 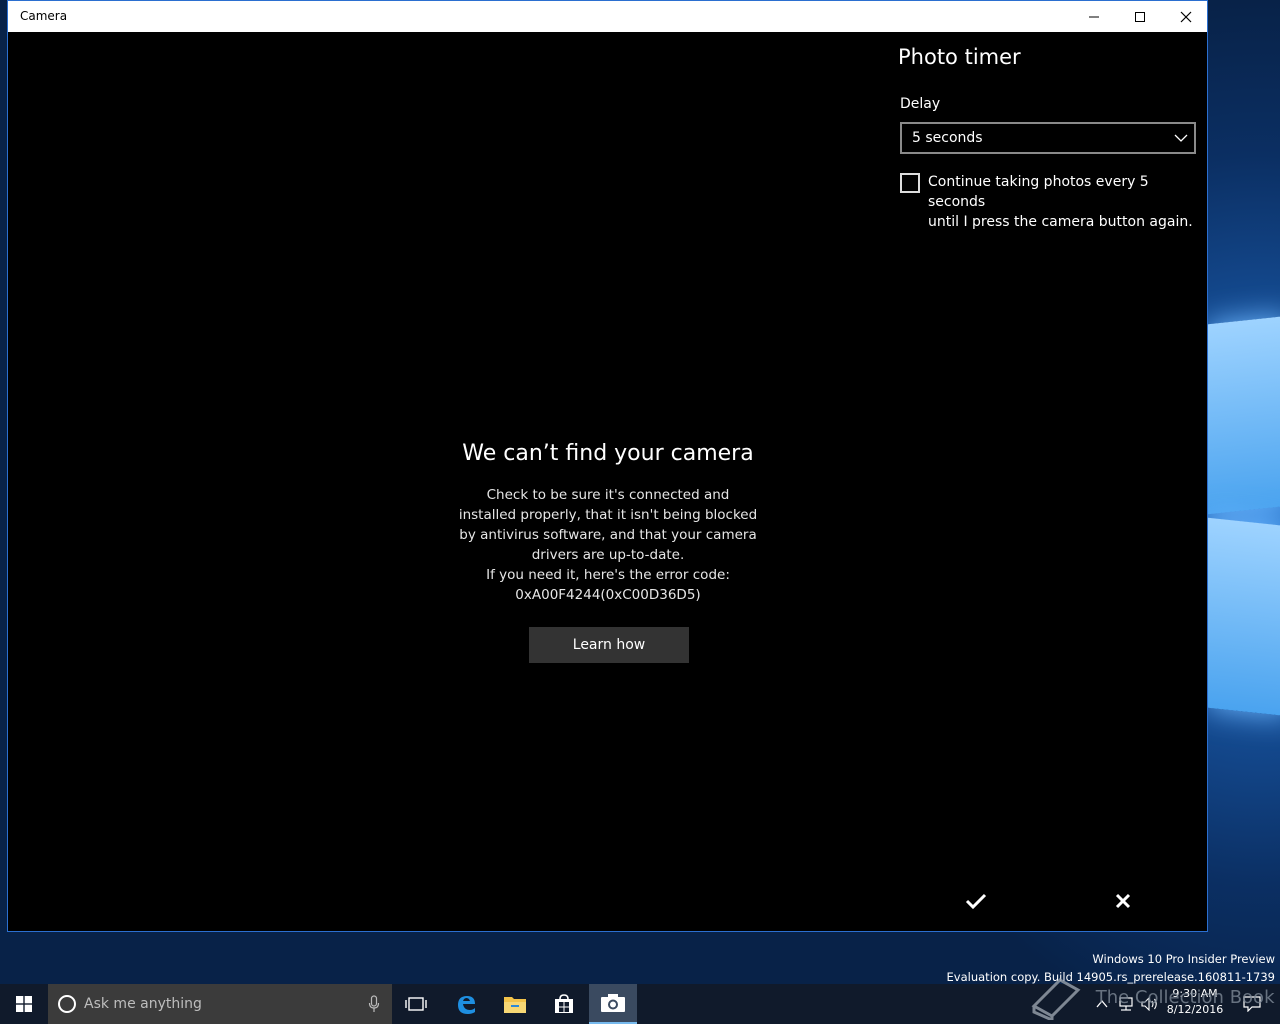 I want to click on delay-label: Delay, so click(x=920, y=104).